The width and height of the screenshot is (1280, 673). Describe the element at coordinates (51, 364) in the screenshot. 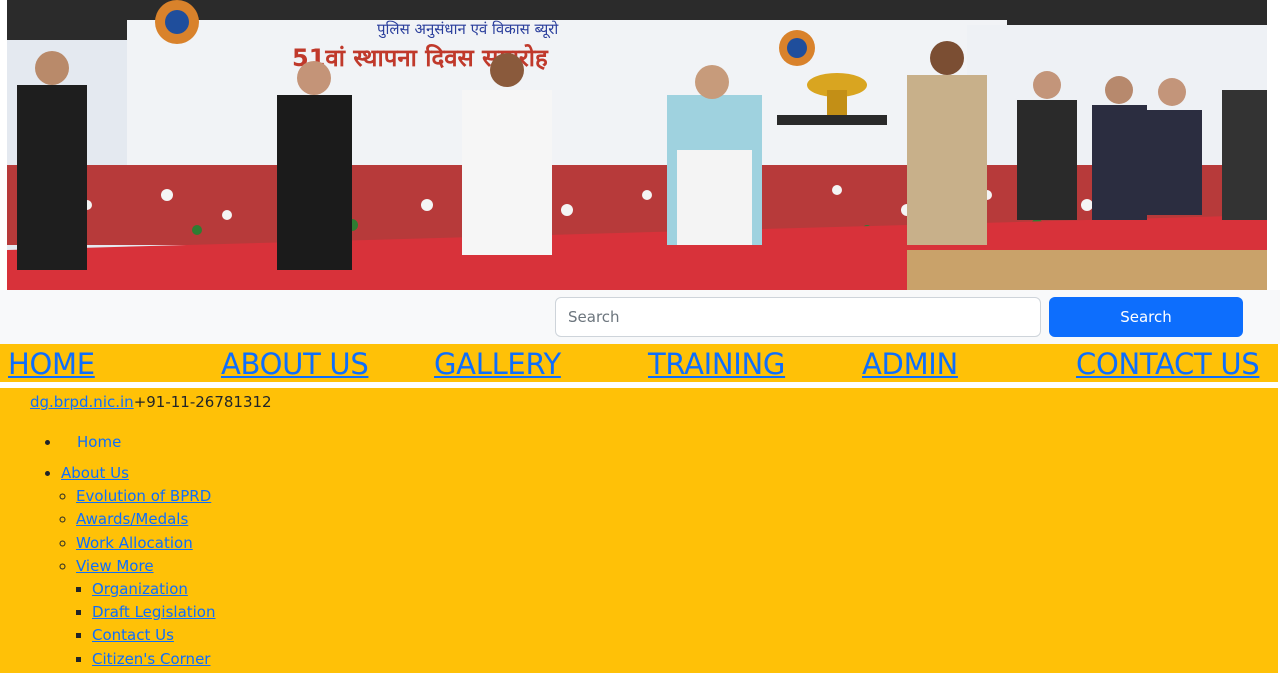

I see `nav-home: HOME` at that location.